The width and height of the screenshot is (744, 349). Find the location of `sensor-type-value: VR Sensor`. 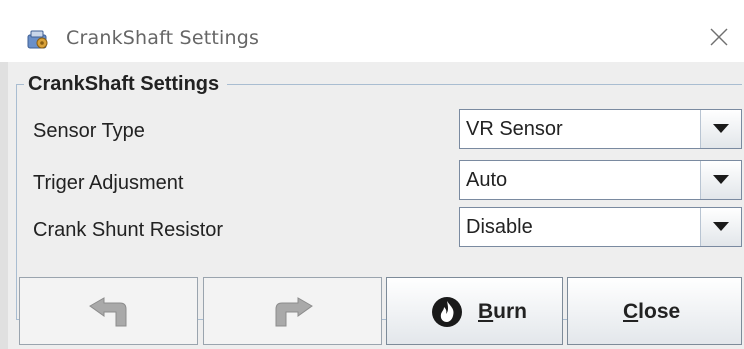

sensor-type-value: VR Sensor is located at coordinates (514, 129).